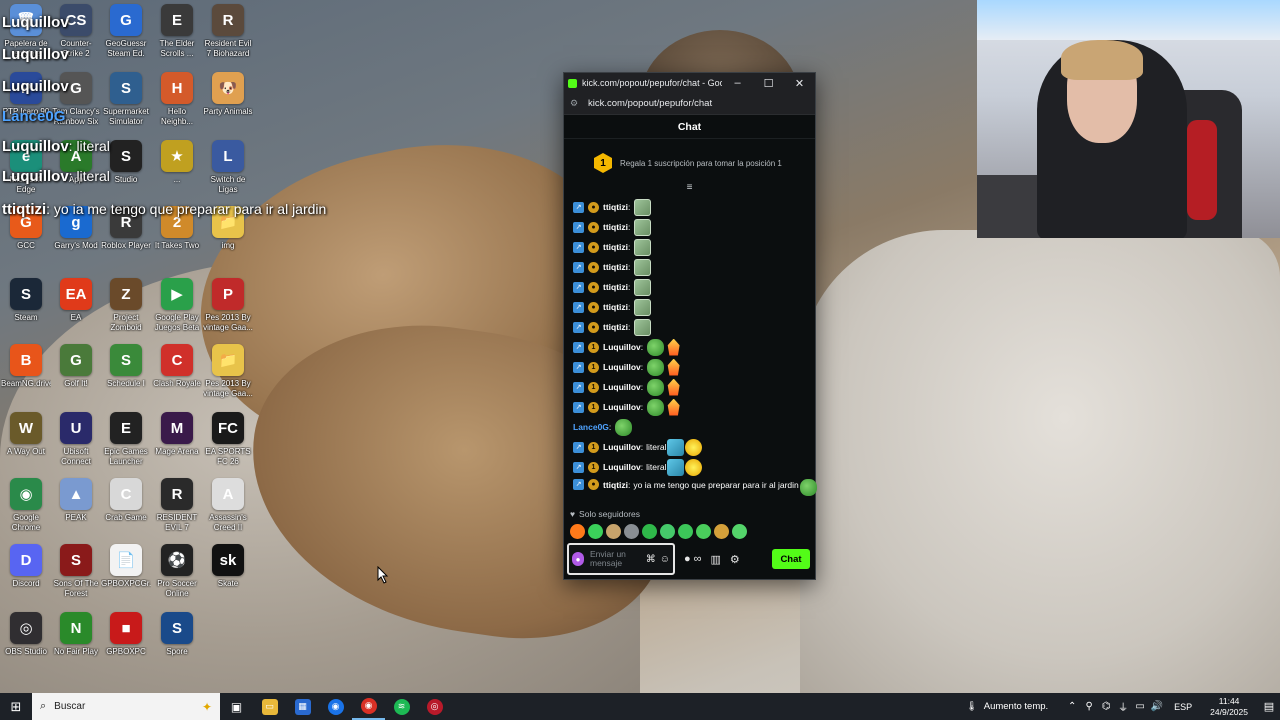 Image resolution: width=1280 pixels, height=720 pixels. Describe the element at coordinates (689, 188) in the screenshot. I see `pinned-toggle-icon: ≡` at that location.